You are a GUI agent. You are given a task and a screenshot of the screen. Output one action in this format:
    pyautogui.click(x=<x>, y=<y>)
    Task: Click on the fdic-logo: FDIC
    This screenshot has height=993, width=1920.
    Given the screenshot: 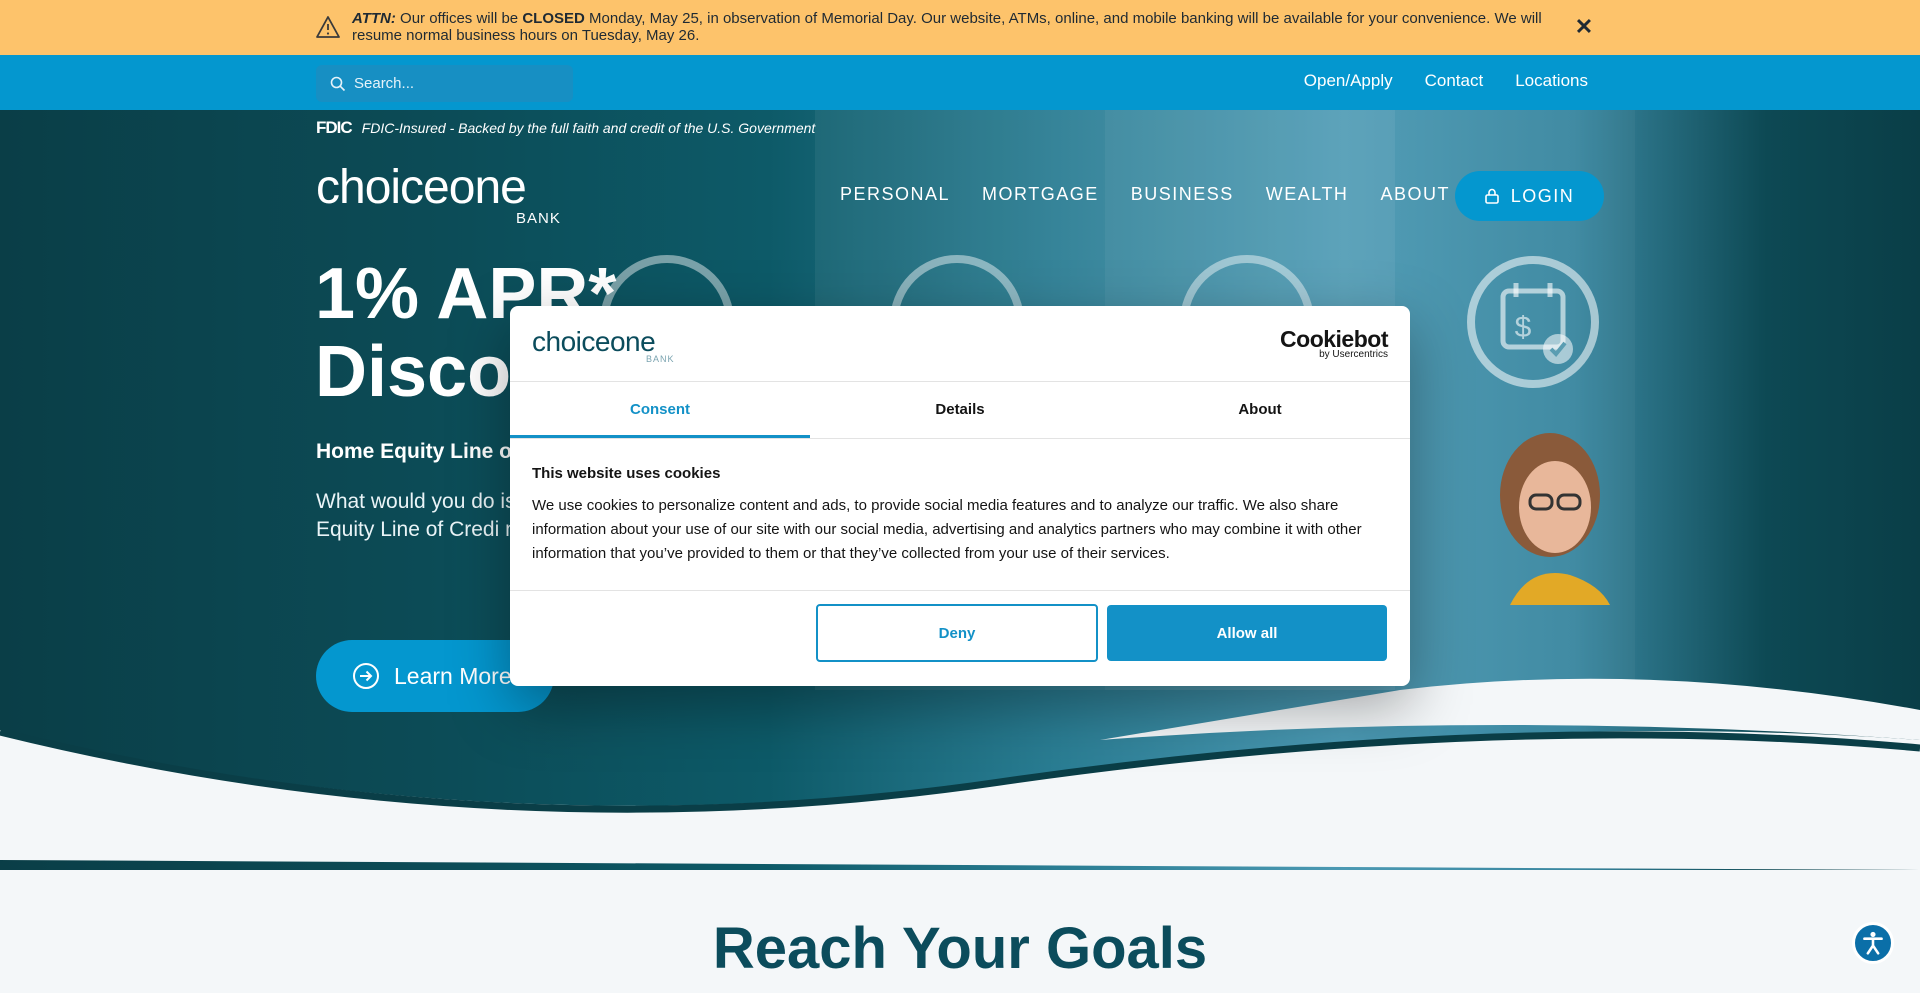 What is the action you would take?
    pyautogui.click(x=334, y=127)
    